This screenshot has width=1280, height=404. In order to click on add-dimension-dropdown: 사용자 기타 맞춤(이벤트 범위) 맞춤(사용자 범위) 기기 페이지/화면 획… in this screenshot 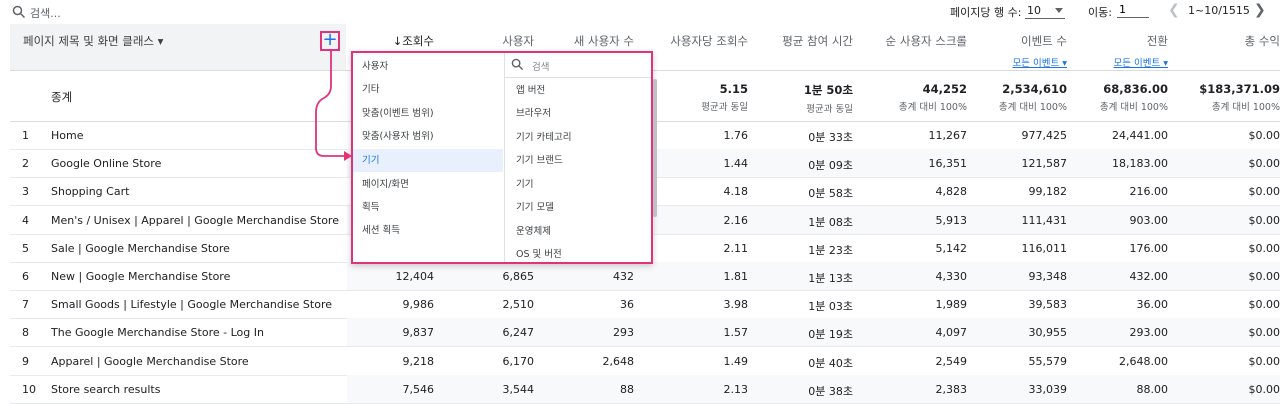, I will do `click(504, 157)`.